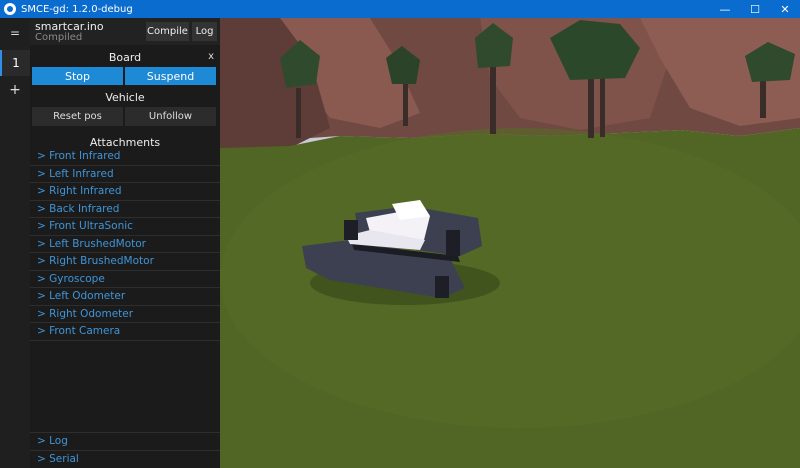 Image resolution: width=800 pixels, height=468 pixels. I want to click on sketch-tab-1: 1, so click(15, 63).